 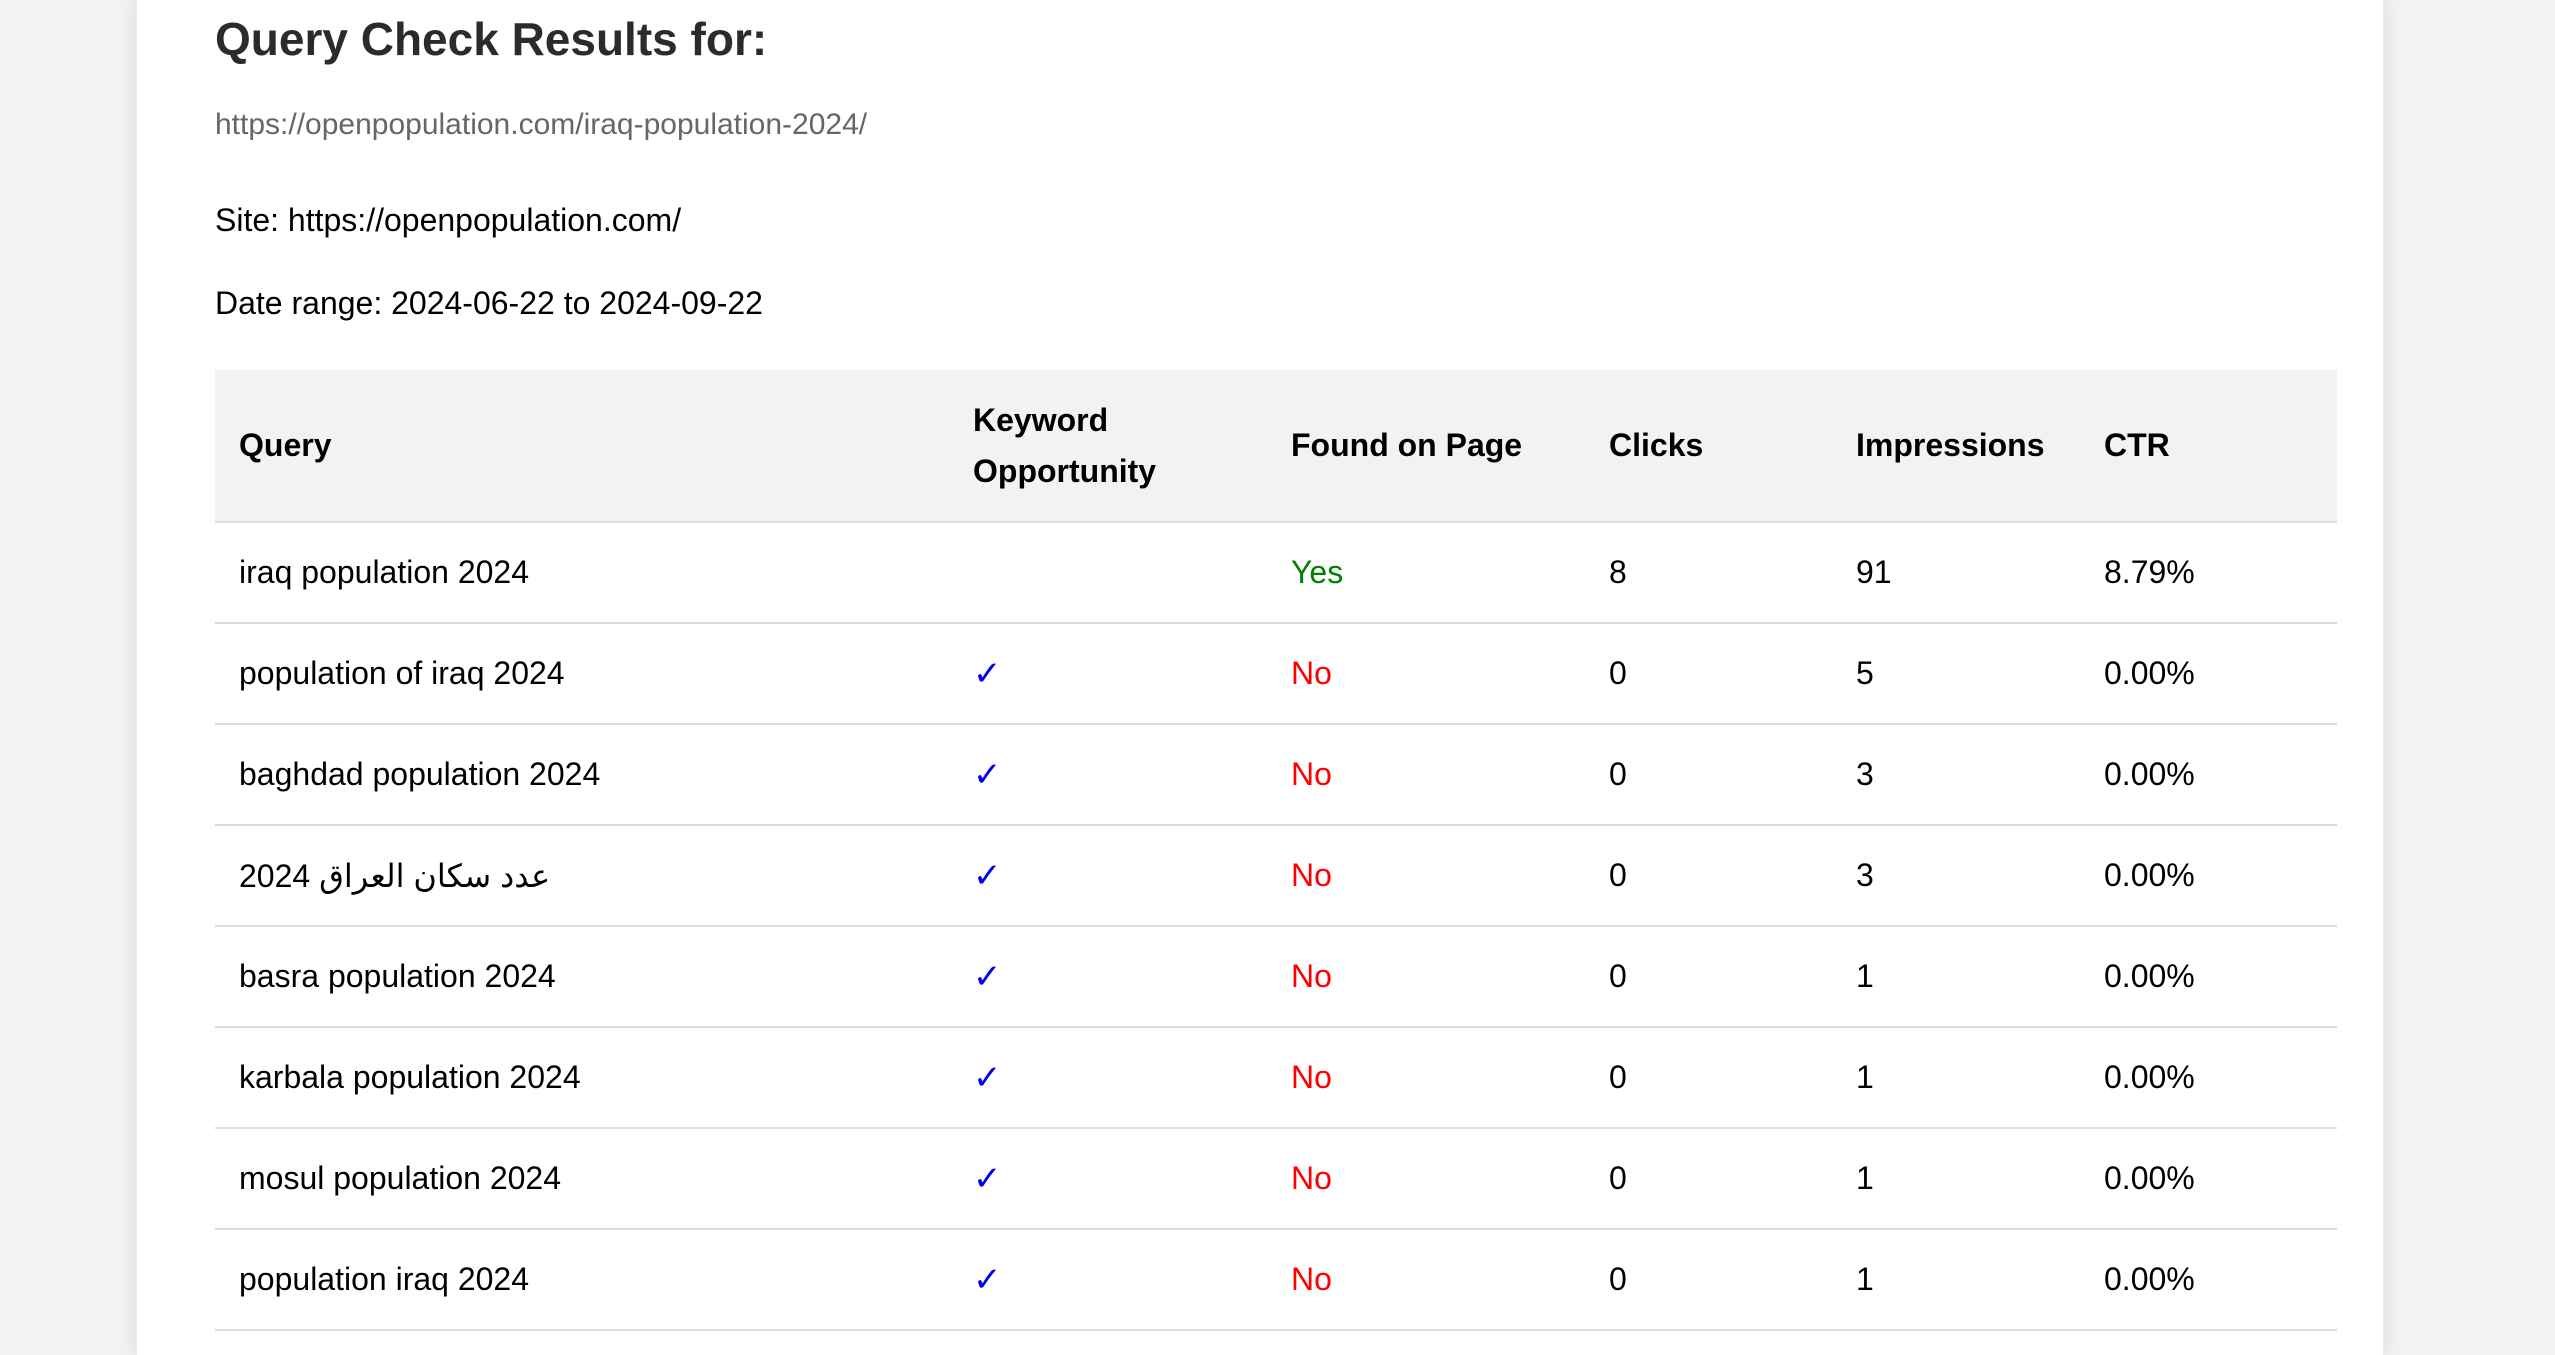 What do you see at coordinates (489, 303) in the screenshot?
I see `date-range: Date range: 2024-06-22 to 2024-09-22` at bounding box center [489, 303].